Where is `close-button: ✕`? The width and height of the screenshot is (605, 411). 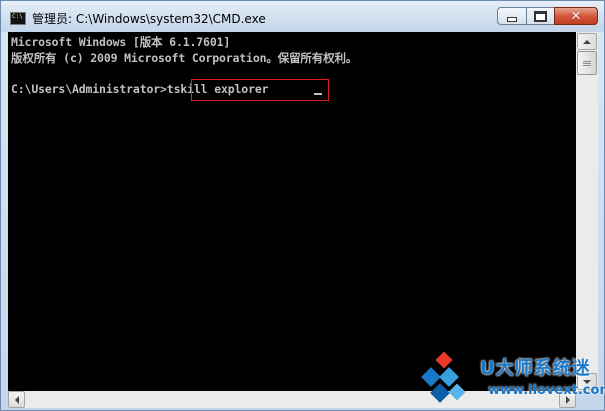
close-button: ✕ is located at coordinates (576, 16).